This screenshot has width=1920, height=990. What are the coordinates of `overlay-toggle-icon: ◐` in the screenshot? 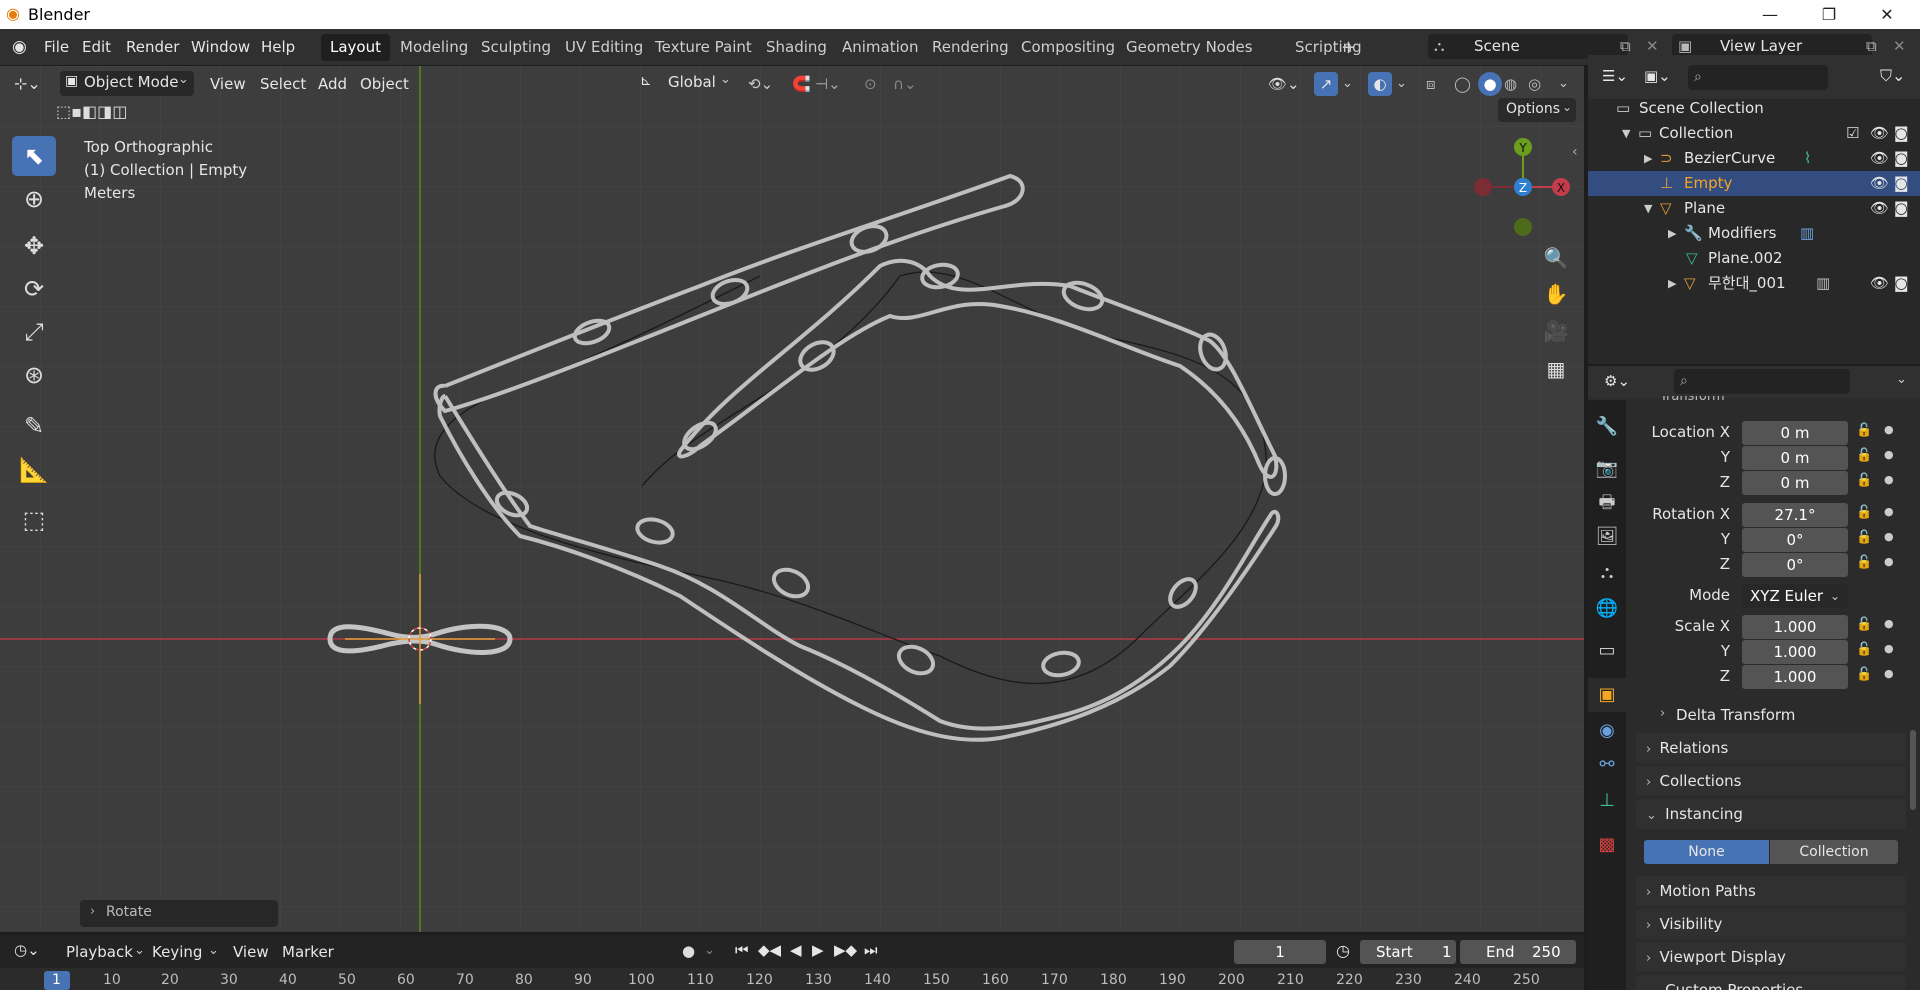 It's located at (1380, 84).